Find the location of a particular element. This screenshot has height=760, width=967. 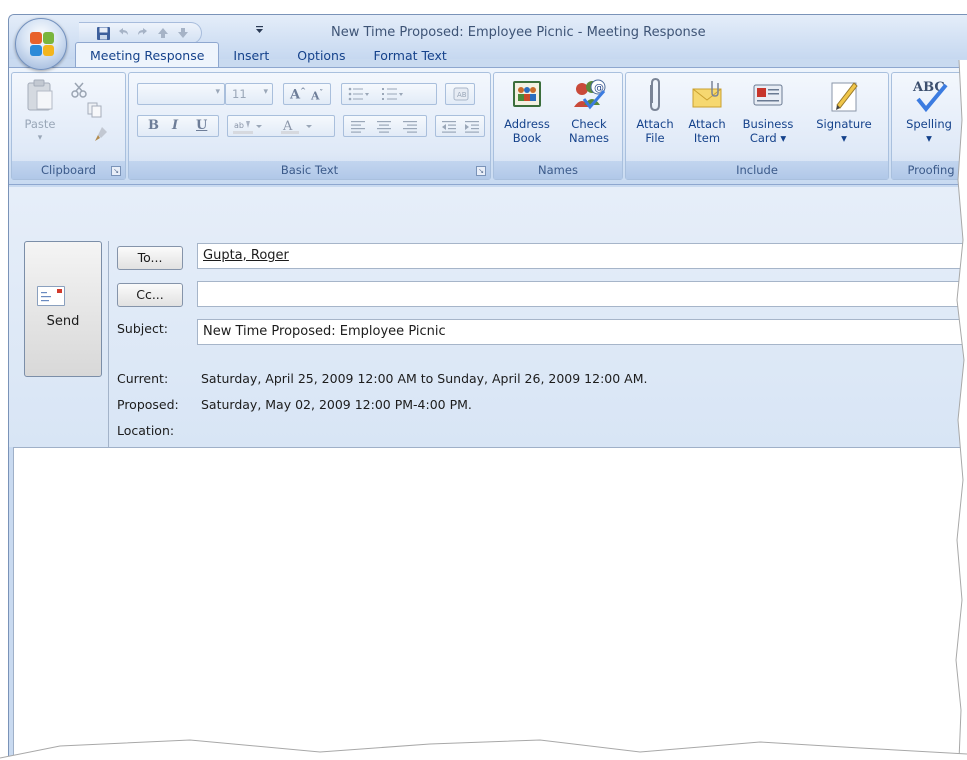

format-painter-icon is located at coordinates (101, 135).